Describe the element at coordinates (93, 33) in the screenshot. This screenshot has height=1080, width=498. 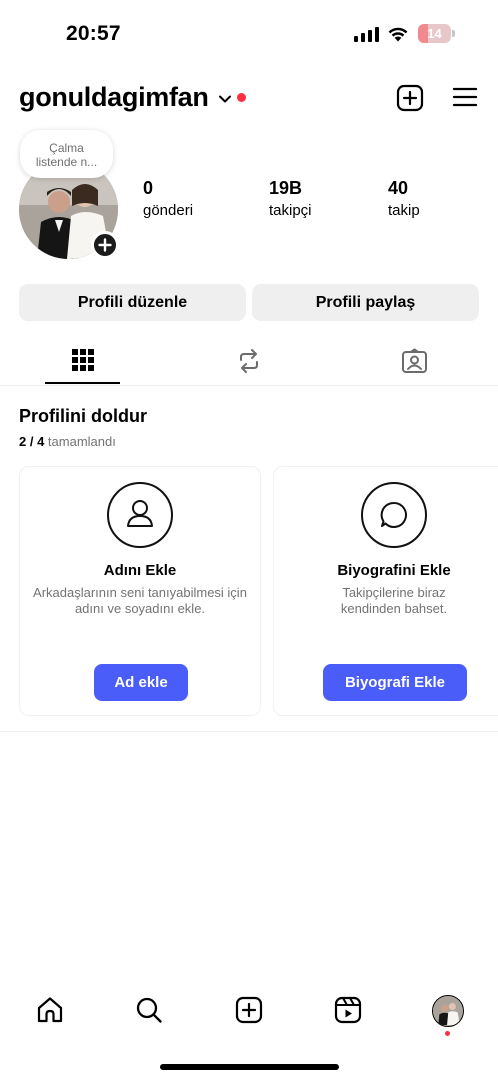
I see `status-time: 20:57` at that location.